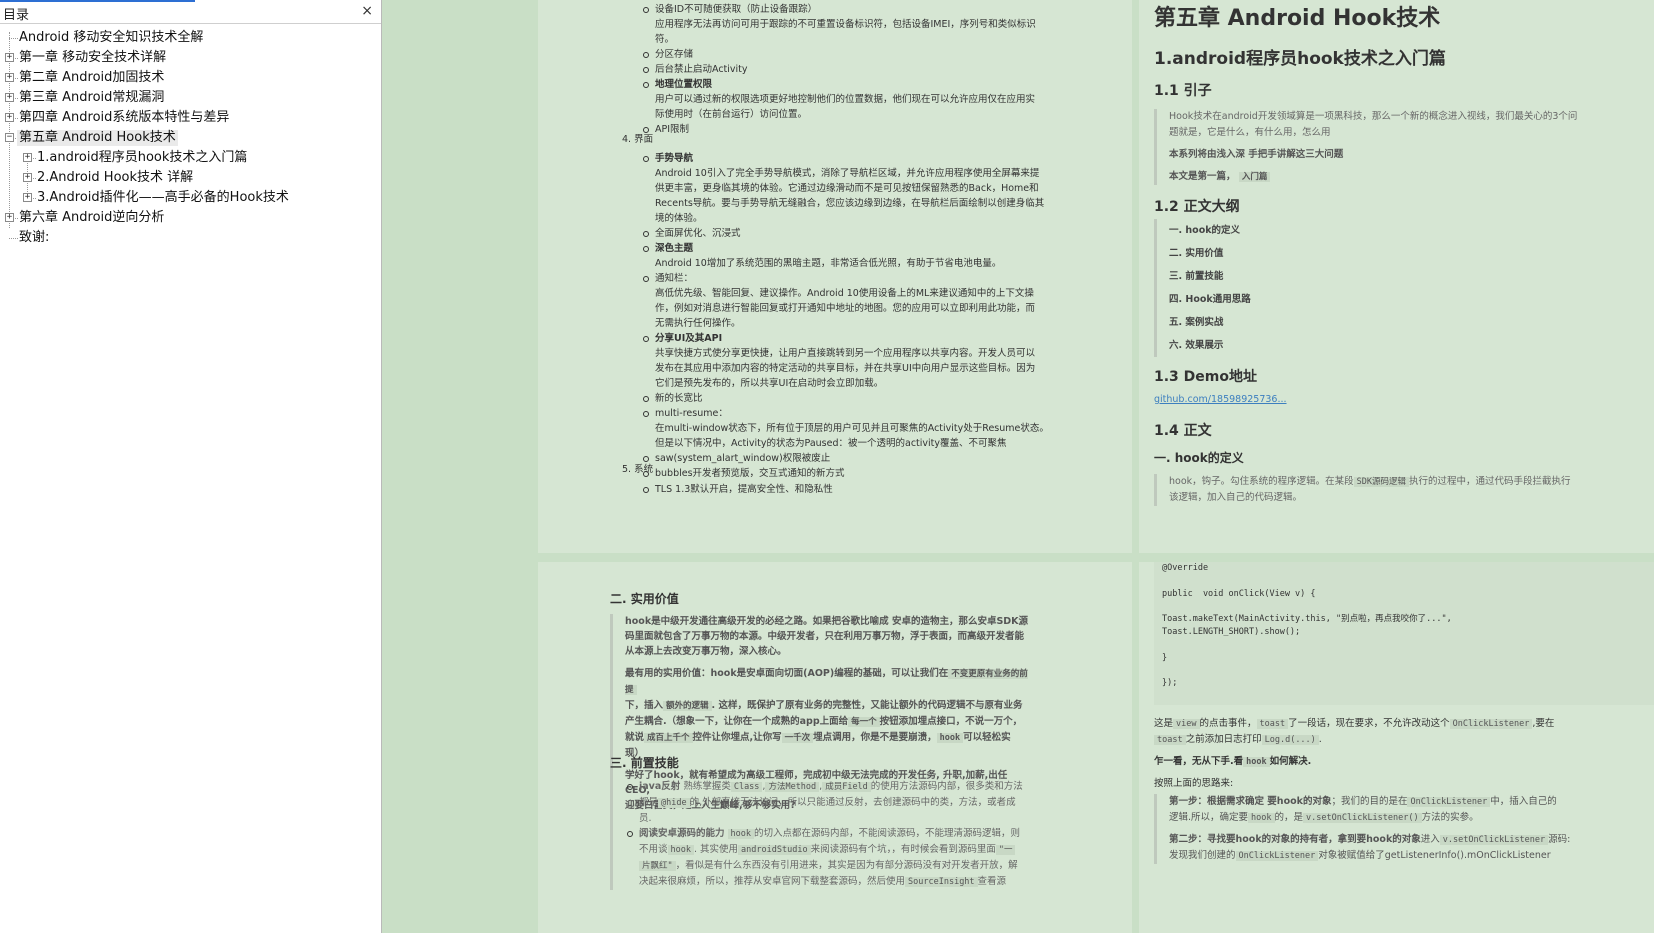 The width and height of the screenshot is (1654, 933). I want to click on article-note: 本文是第一篇， 入门篇, so click(1411, 177).